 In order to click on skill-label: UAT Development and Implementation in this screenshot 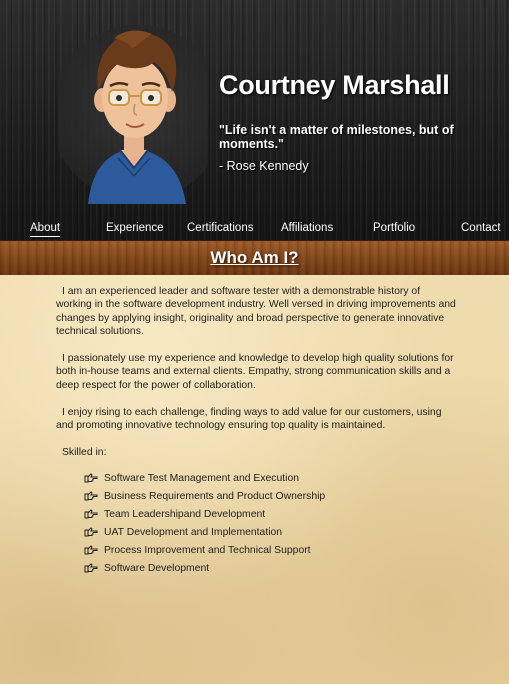, I will do `click(193, 532)`.